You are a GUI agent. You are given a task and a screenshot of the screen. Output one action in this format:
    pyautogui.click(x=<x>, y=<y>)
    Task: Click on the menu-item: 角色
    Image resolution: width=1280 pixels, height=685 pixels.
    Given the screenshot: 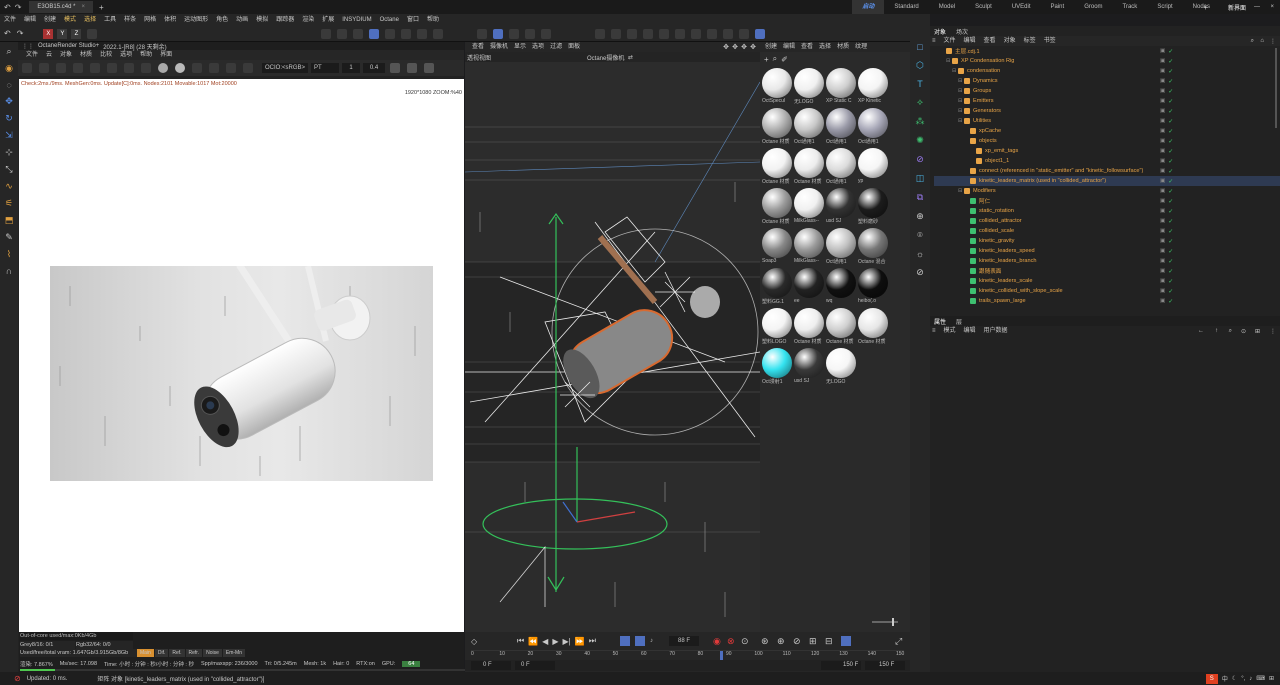 What is the action you would take?
    pyautogui.click(x=222, y=20)
    